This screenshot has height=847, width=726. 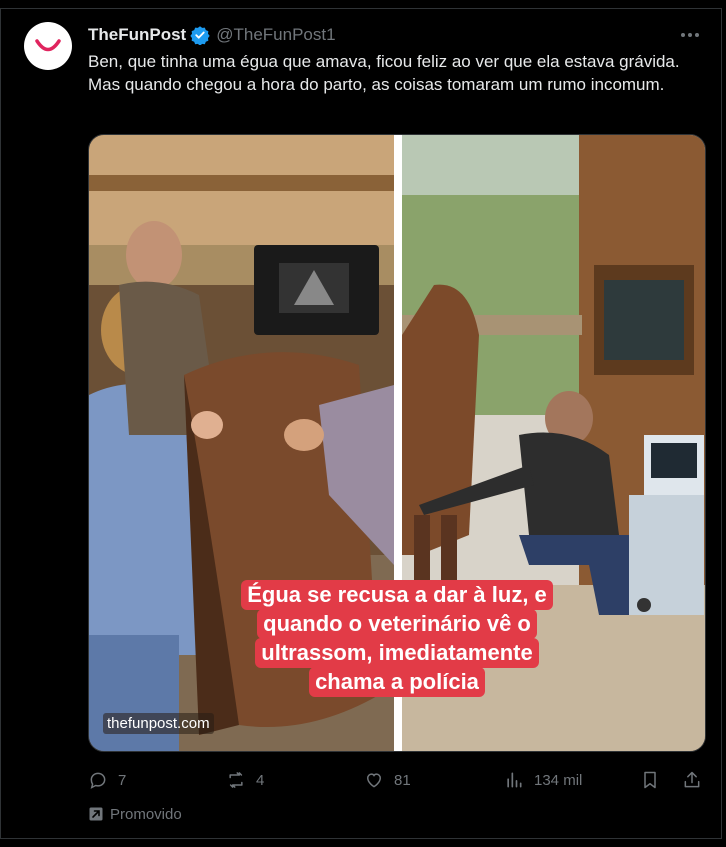 I want to click on views-count: 134 mil, so click(x=558, y=780).